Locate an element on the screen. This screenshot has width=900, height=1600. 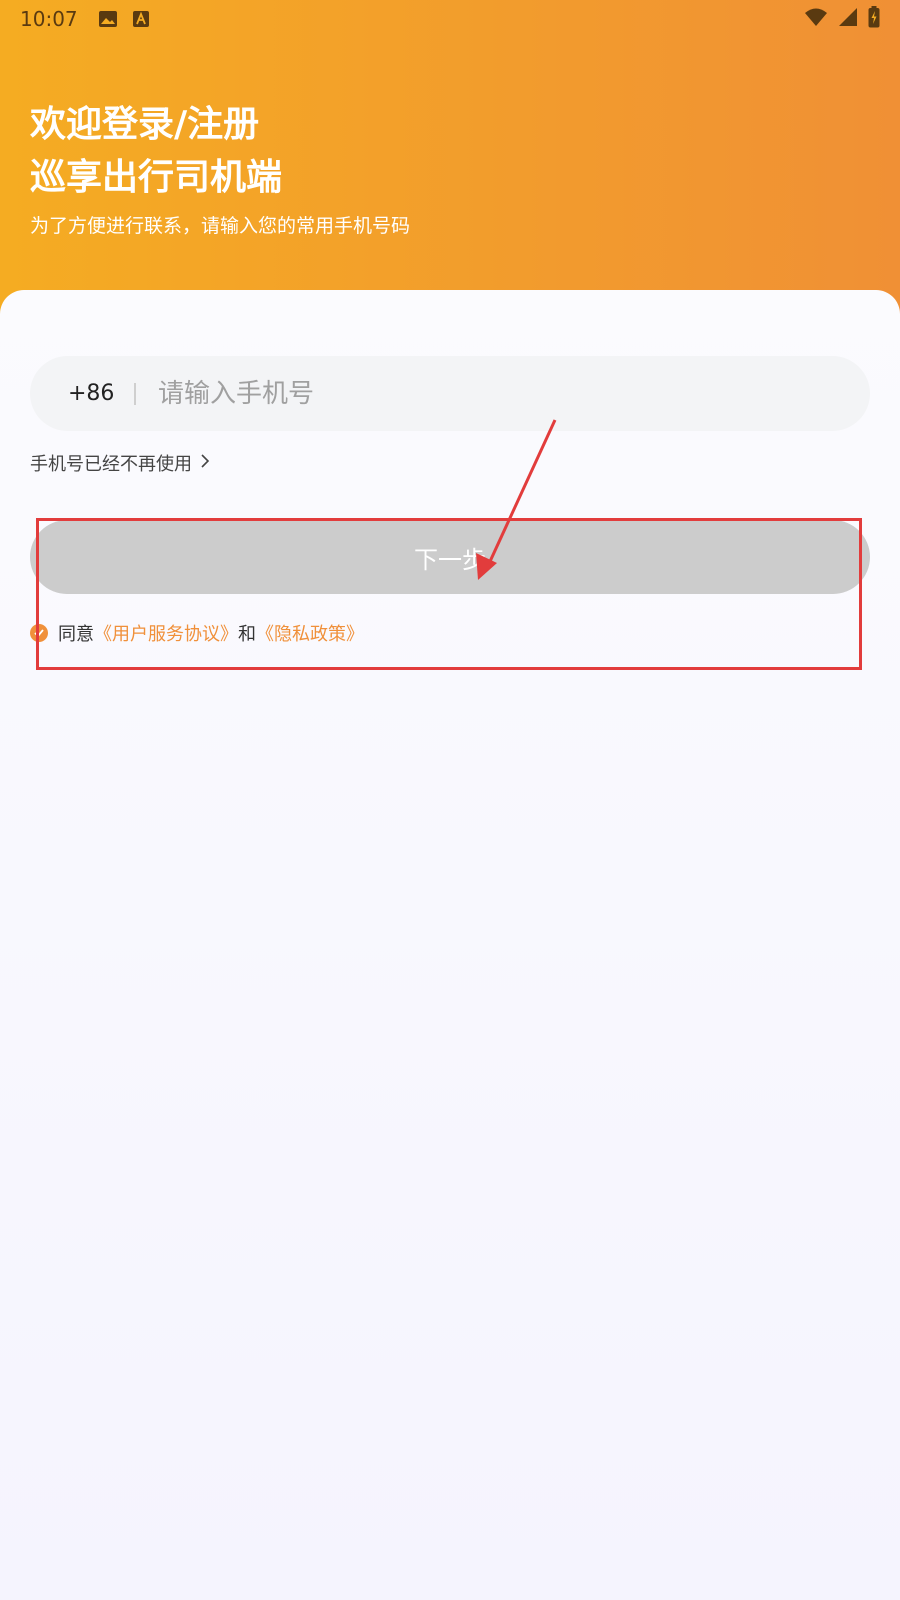
phone-no-longer-used-link: 手机号已经不再使用 is located at coordinates (120, 463).